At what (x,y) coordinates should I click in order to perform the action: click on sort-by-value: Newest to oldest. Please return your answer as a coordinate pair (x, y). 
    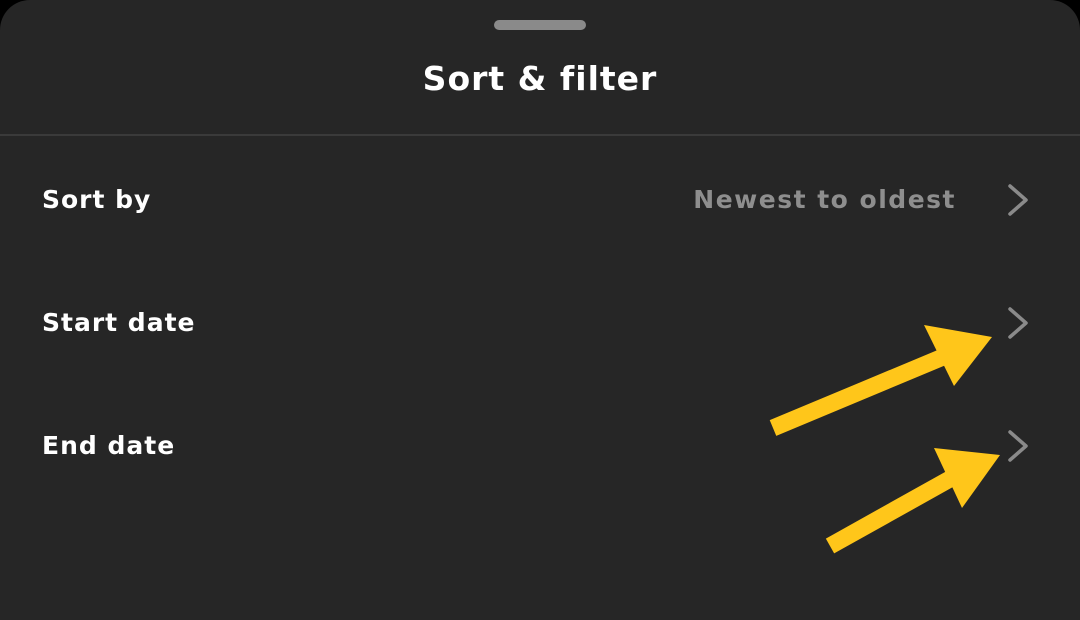
    Looking at the image, I should click on (824, 199).